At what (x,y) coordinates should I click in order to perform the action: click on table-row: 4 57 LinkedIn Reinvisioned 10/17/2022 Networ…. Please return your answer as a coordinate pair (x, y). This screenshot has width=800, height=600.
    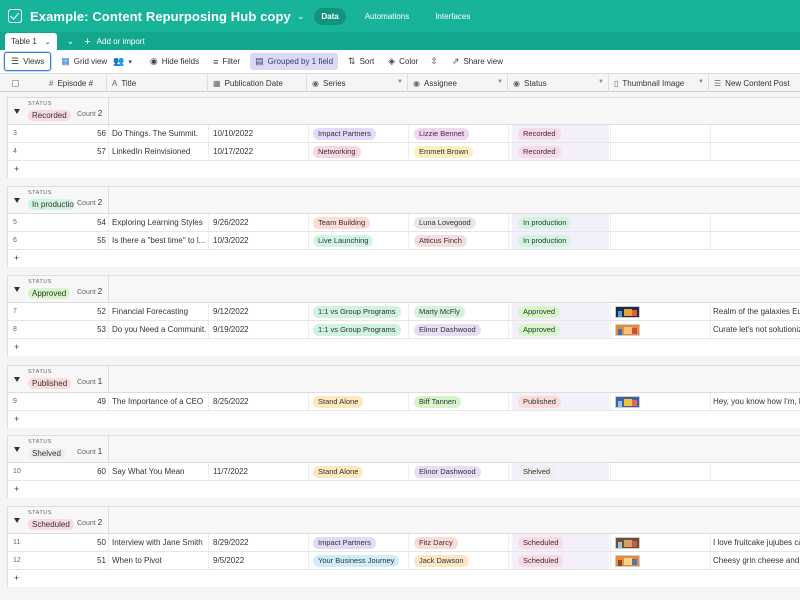
    Looking at the image, I should click on (404, 152).